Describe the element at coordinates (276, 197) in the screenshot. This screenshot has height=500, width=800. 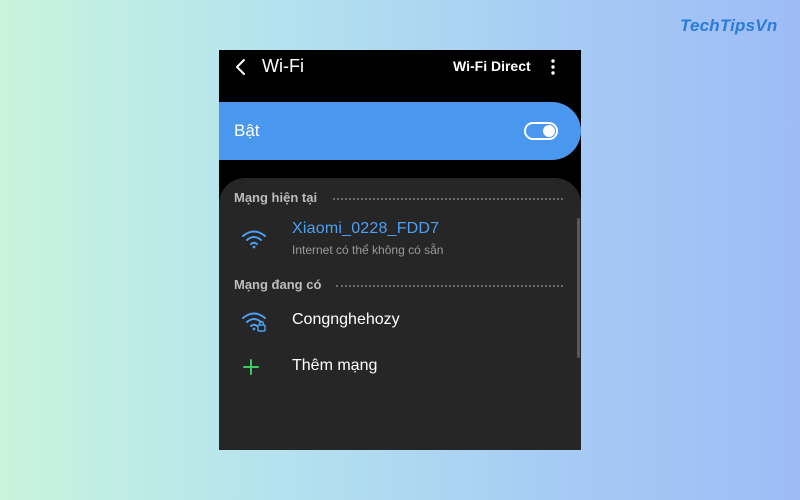
I see `current-network-header: Mạng hiện tại` at that location.